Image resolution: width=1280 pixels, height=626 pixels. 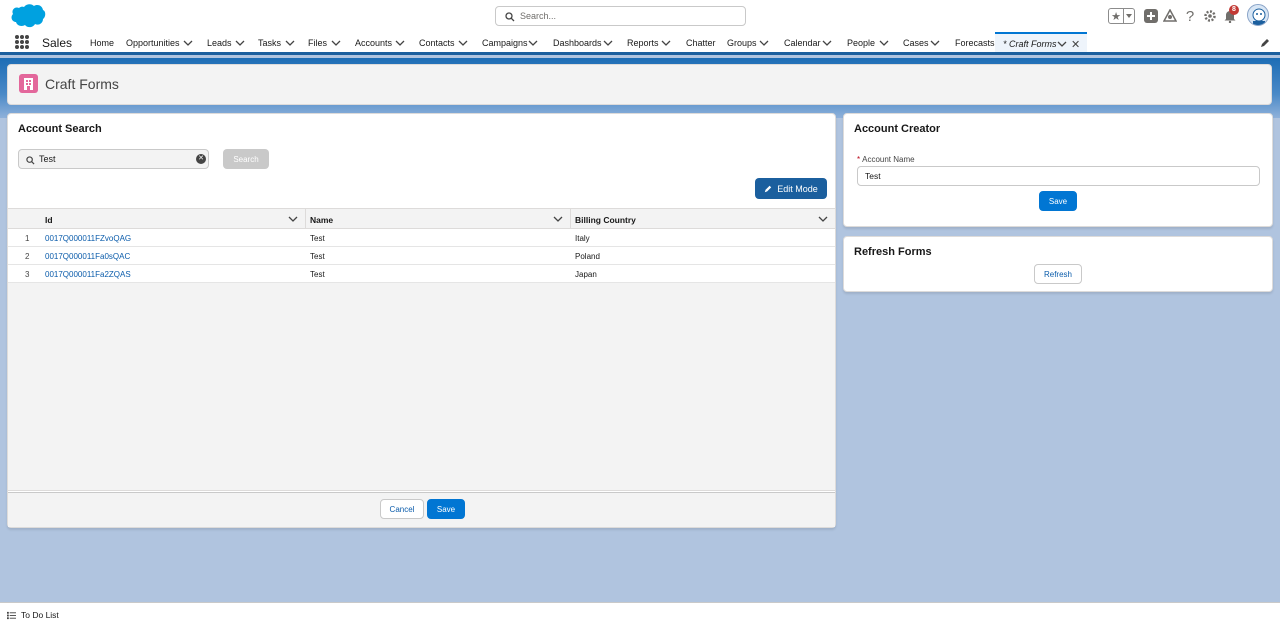 What do you see at coordinates (605, 219) in the screenshot?
I see `column-header-billing-country: Billing Country` at bounding box center [605, 219].